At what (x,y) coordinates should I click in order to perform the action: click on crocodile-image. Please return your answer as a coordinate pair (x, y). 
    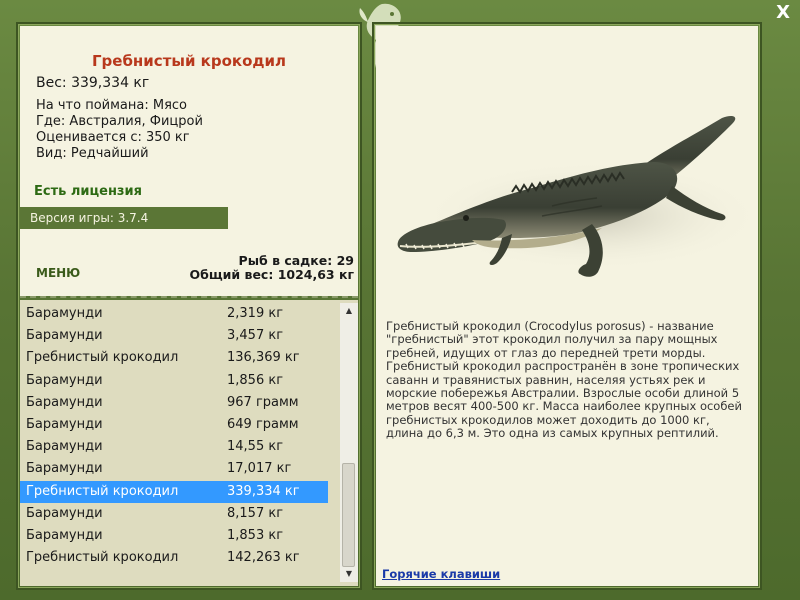
    Looking at the image, I should click on (574, 196).